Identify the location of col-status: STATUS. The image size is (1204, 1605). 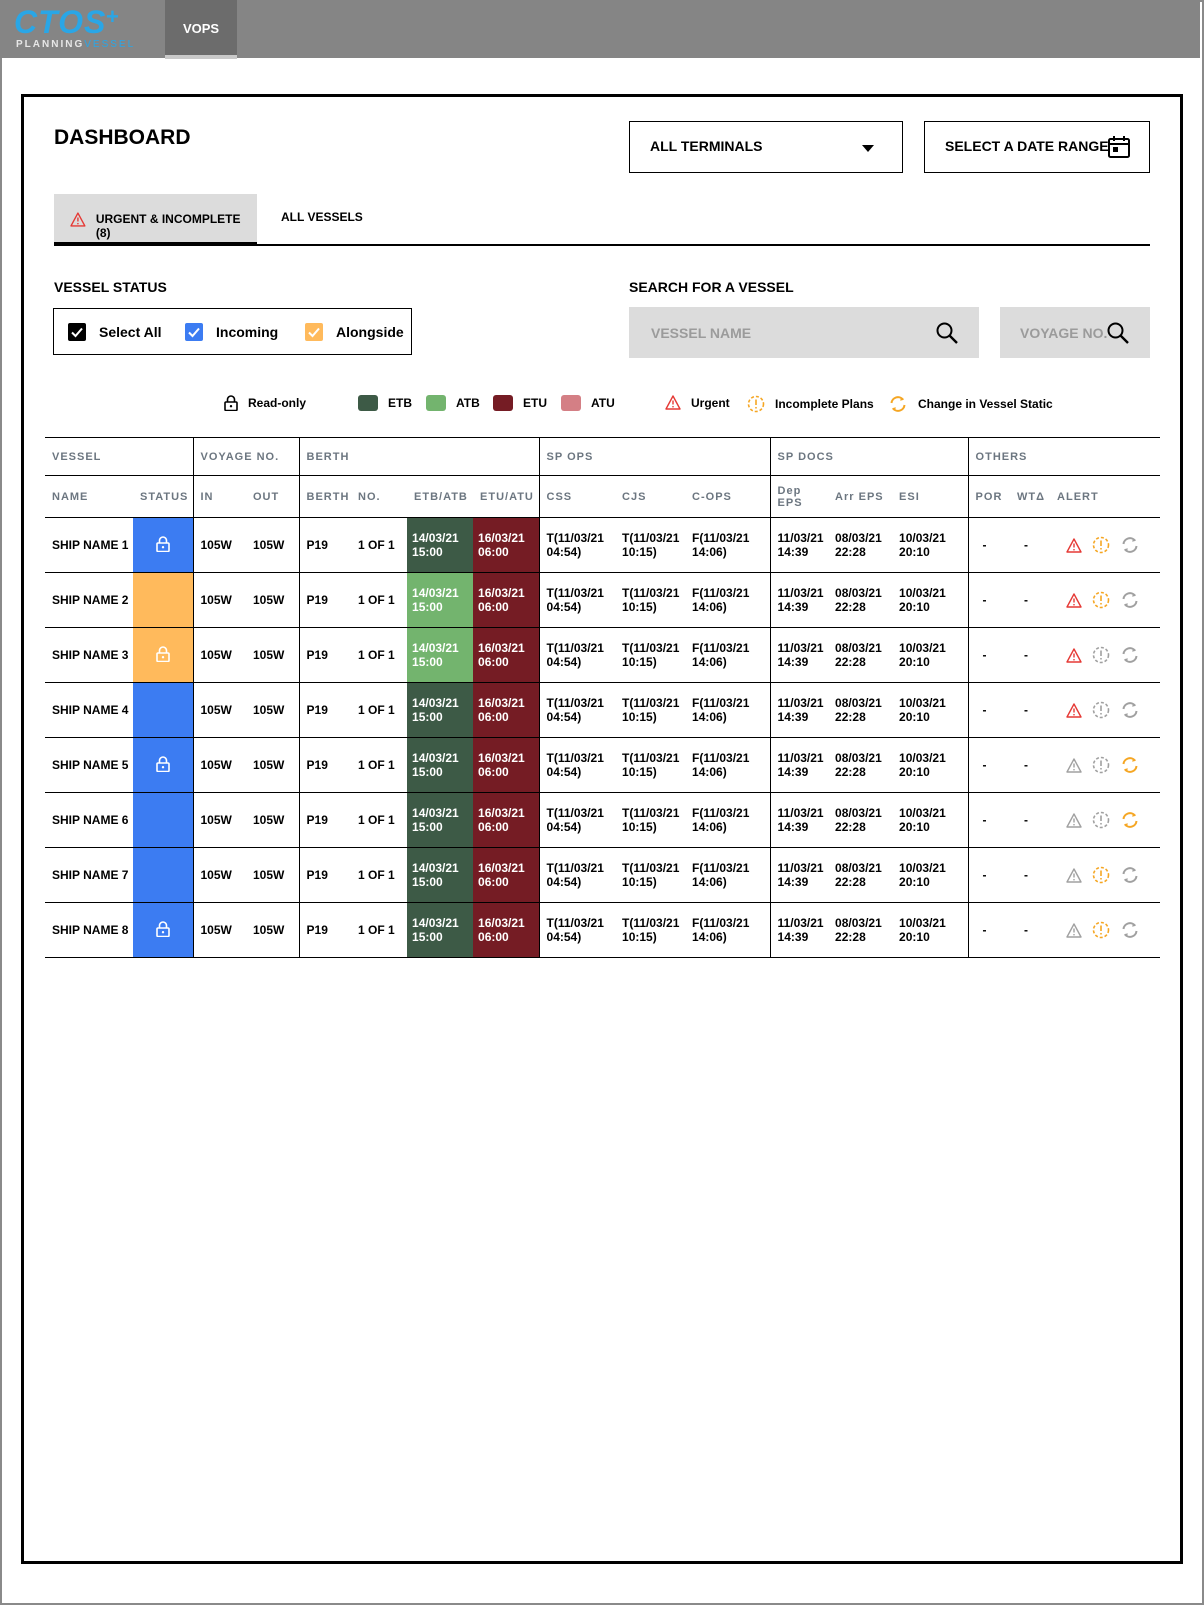
(163, 496).